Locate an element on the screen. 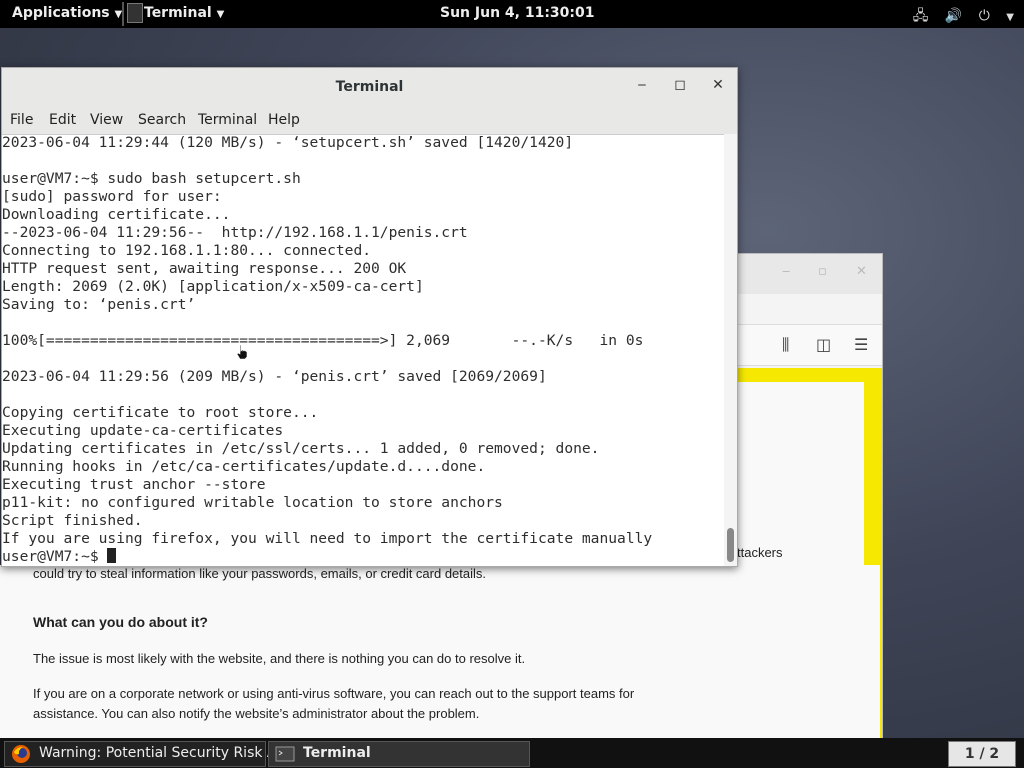 This screenshot has width=1024, height=768. panel-separator is located at coordinates (123, 14).